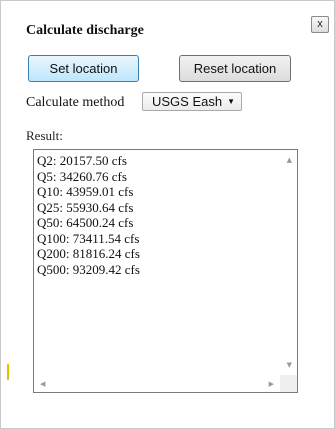 The width and height of the screenshot is (335, 429). I want to click on result-line-q5: Q5: 34260.76 cfs, so click(82, 176).